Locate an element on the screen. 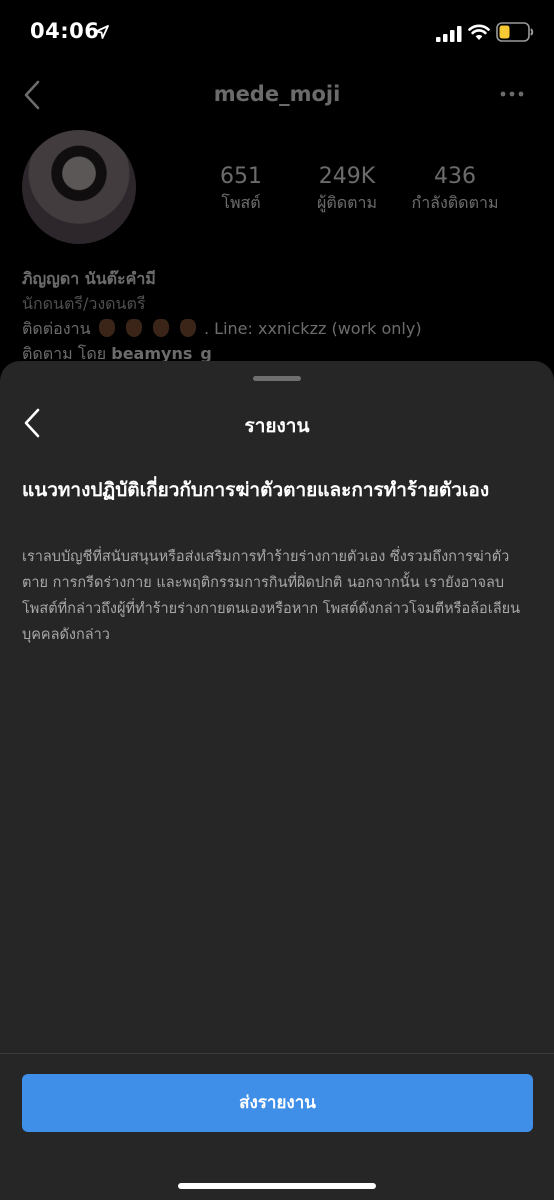 The height and width of the screenshot is (1200, 554). profile-category: นักดนตรี/วงดนตรี is located at coordinates (84, 303).